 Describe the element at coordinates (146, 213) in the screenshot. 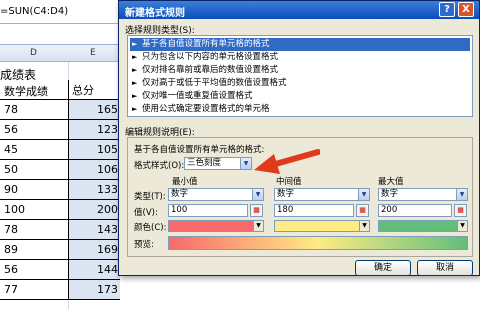

I see `value-label: 值(V):` at that location.